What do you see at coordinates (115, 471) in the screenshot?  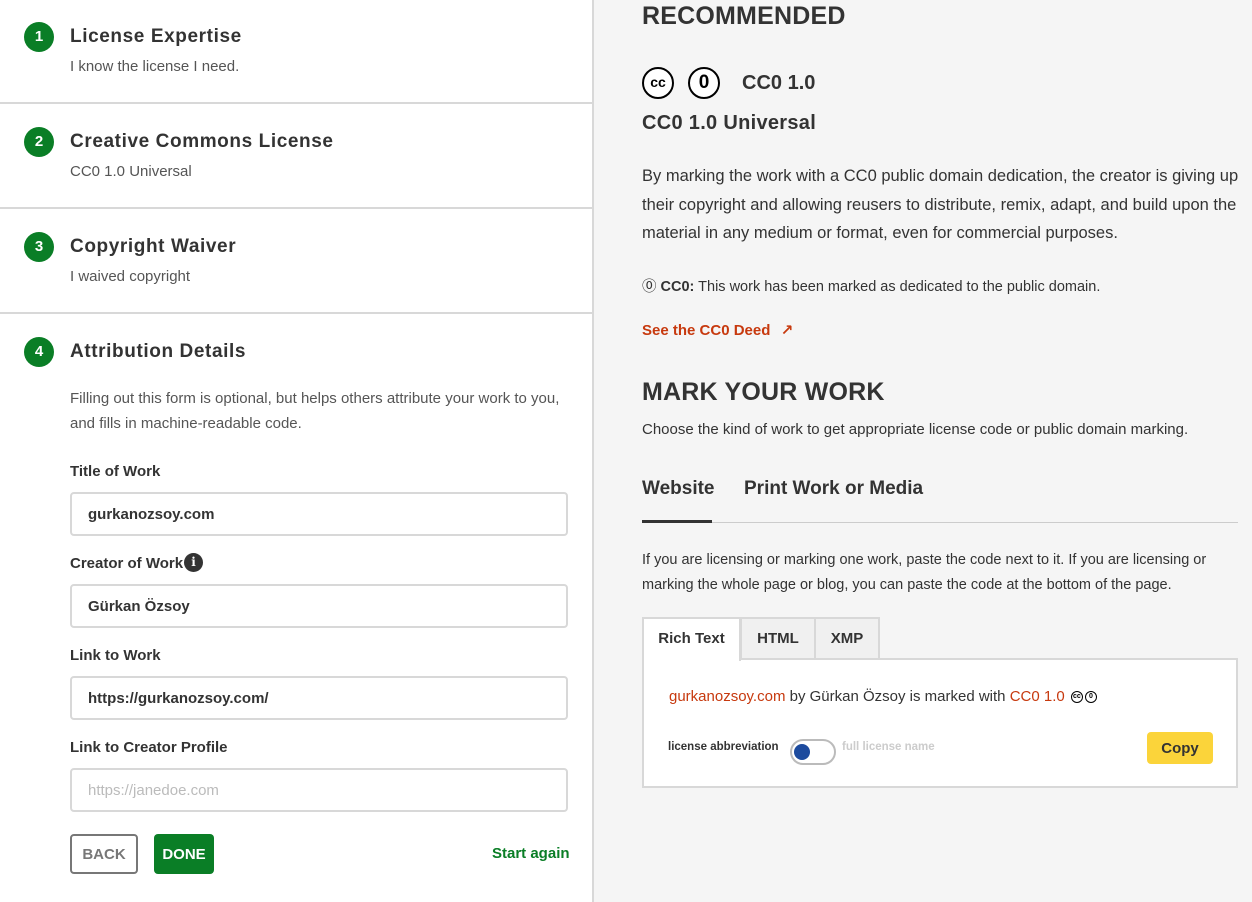 I see `title-of-work-label: Title of Work` at bounding box center [115, 471].